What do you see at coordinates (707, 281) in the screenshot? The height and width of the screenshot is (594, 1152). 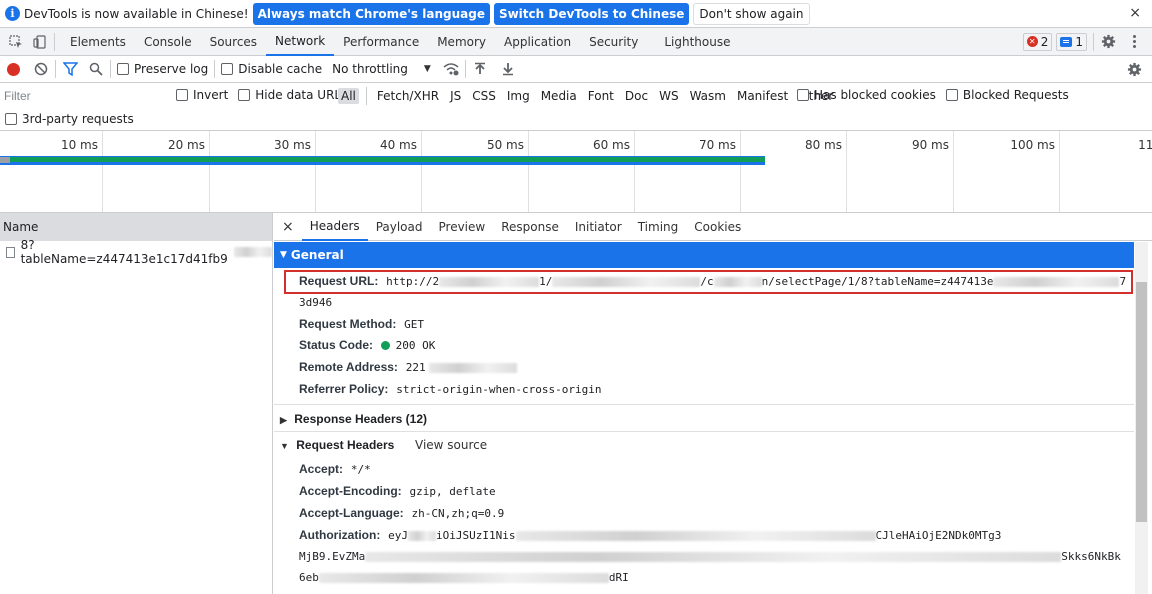 I see `url-part: /c` at bounding box center [707, 281].